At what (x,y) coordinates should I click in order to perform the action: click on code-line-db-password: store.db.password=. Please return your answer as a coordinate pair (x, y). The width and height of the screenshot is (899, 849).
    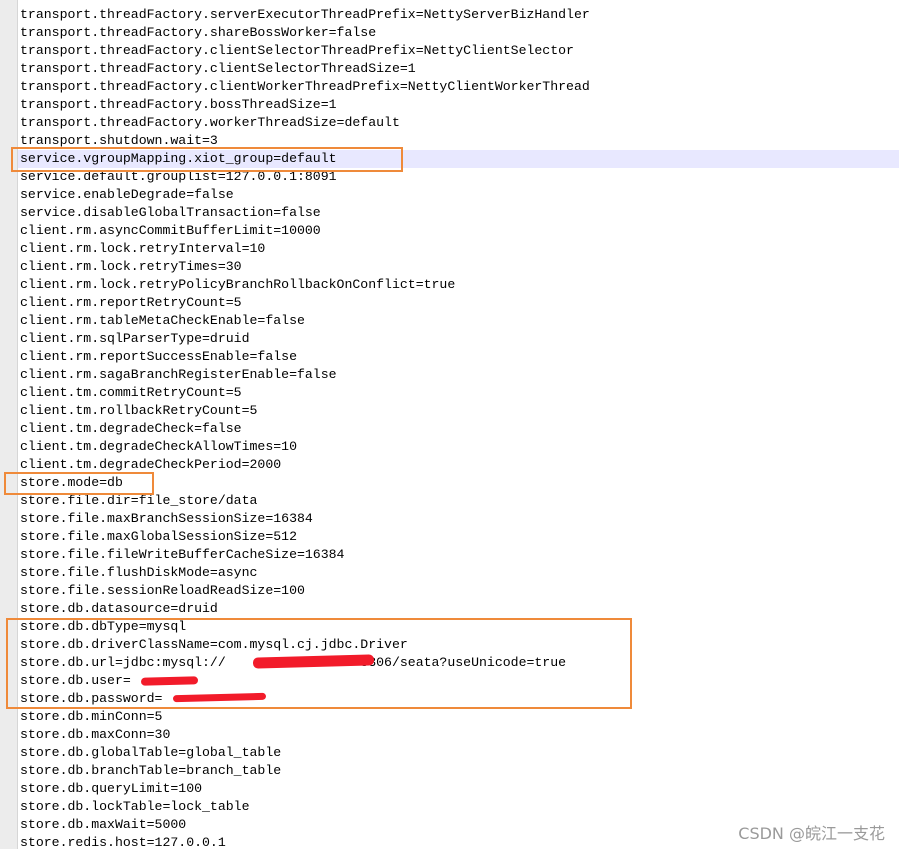
    Looking at the image, I should click on (91, 699).